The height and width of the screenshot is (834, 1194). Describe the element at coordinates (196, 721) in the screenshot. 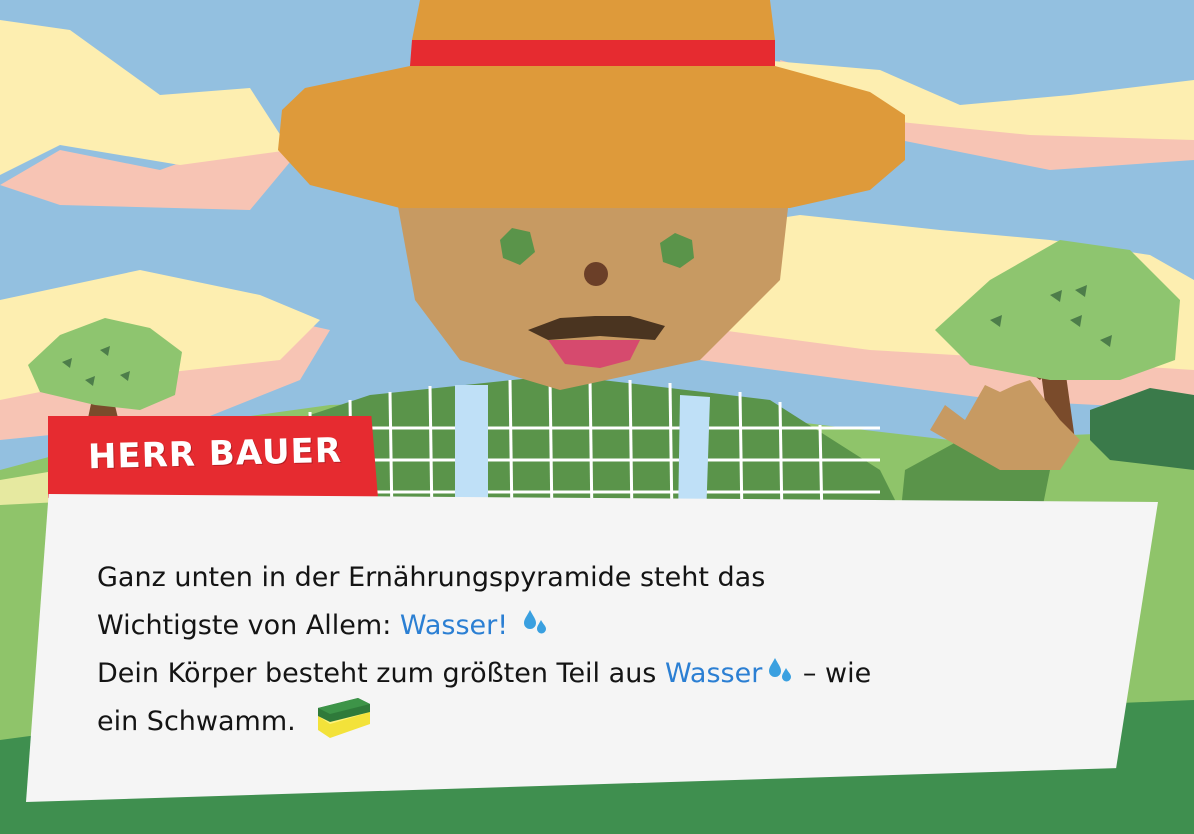

I see `dialog-line-4-text: ein Schwamm.` at that location.